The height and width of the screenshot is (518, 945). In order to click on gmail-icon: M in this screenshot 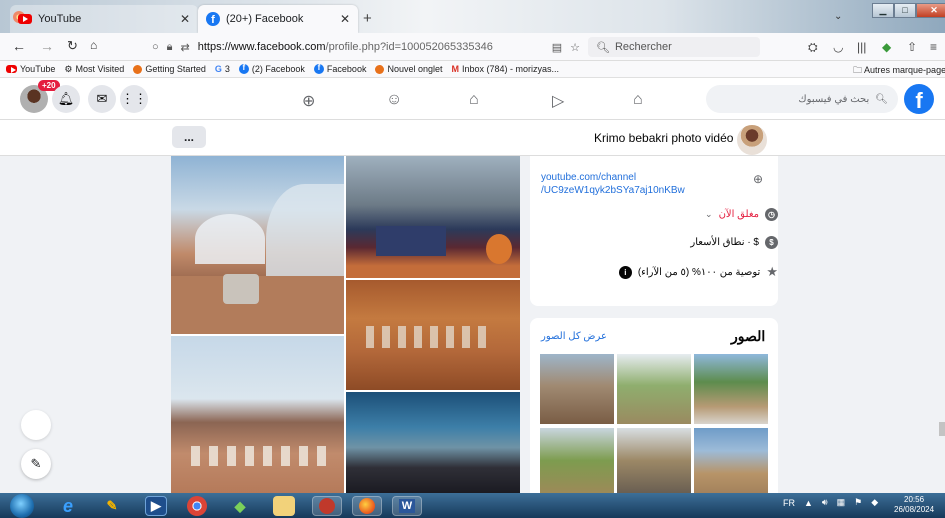, I will do `click(455, 69)`.